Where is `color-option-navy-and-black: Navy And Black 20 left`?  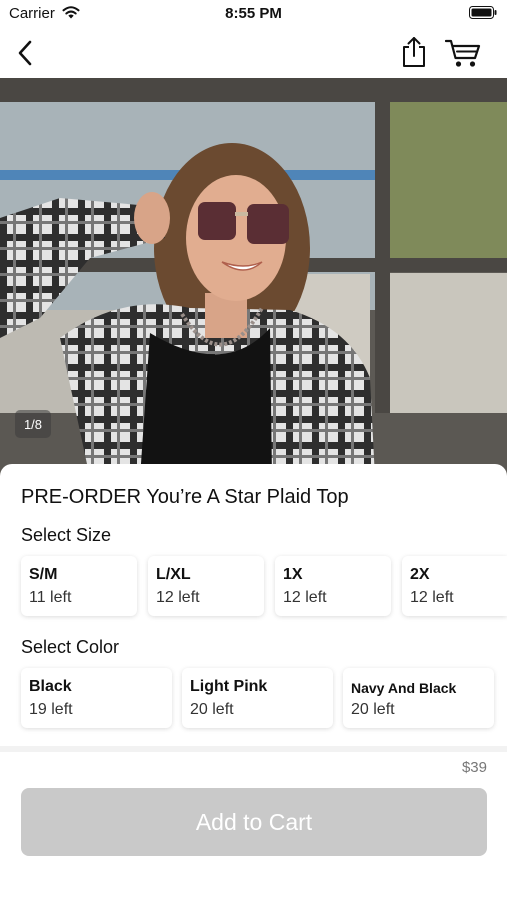
color-option-navy-and-black: Navy And Black 20 left is located at coordinates (418, 698).